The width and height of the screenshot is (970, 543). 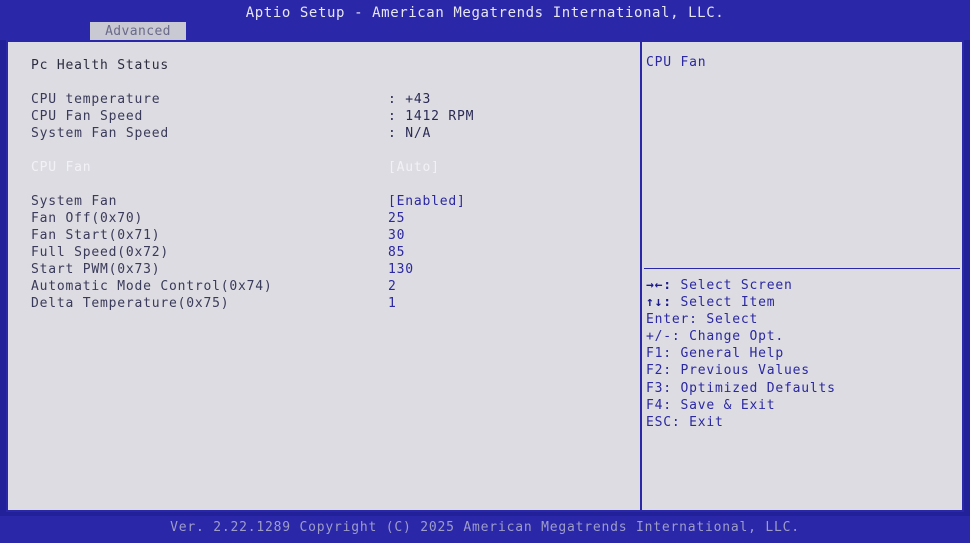 I want to click on fan-off-label: Fan Off(0x70), so click(x=87, y=219).